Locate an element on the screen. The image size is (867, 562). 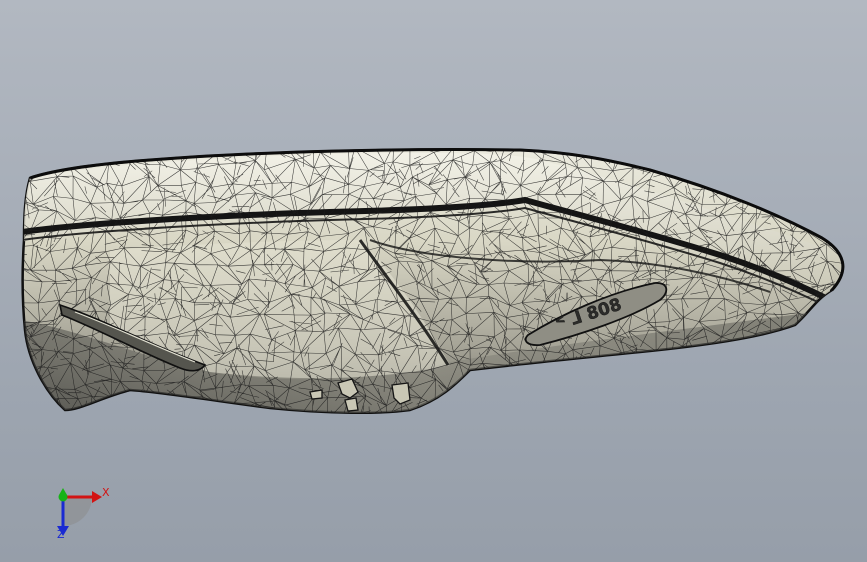
x-axis-label: X is located at coordinates (106, 492).